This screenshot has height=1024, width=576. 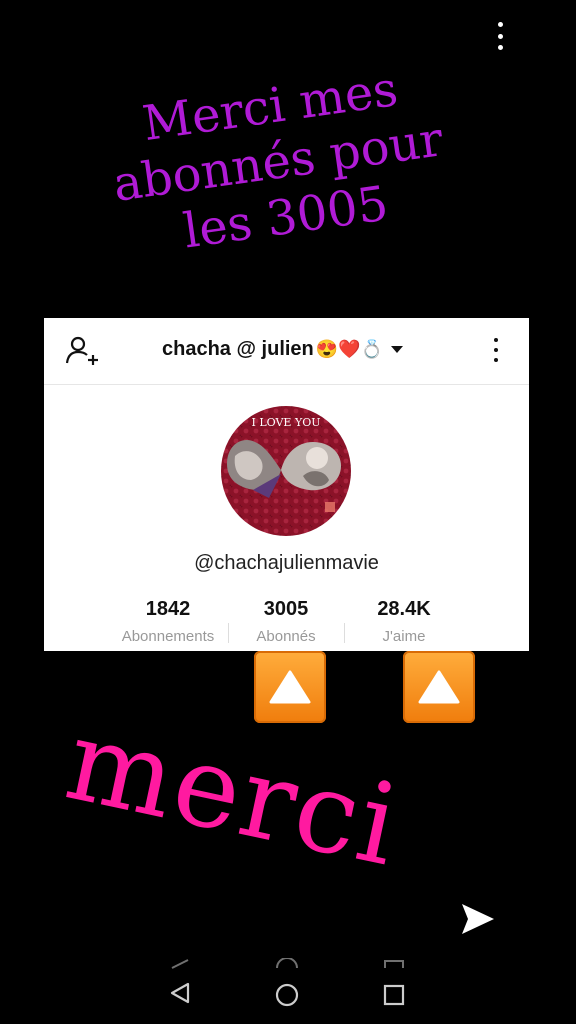 I want to click on home-icon, so click(x=287, y=983).